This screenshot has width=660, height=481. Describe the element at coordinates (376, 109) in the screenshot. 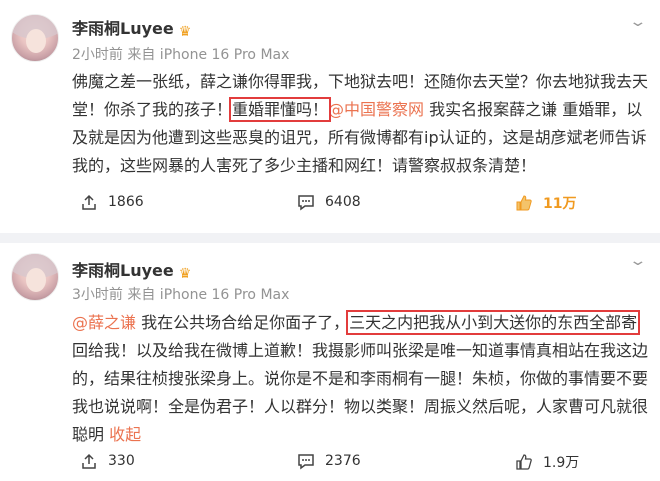

I see `mention-link: @中国警察网` at that location.